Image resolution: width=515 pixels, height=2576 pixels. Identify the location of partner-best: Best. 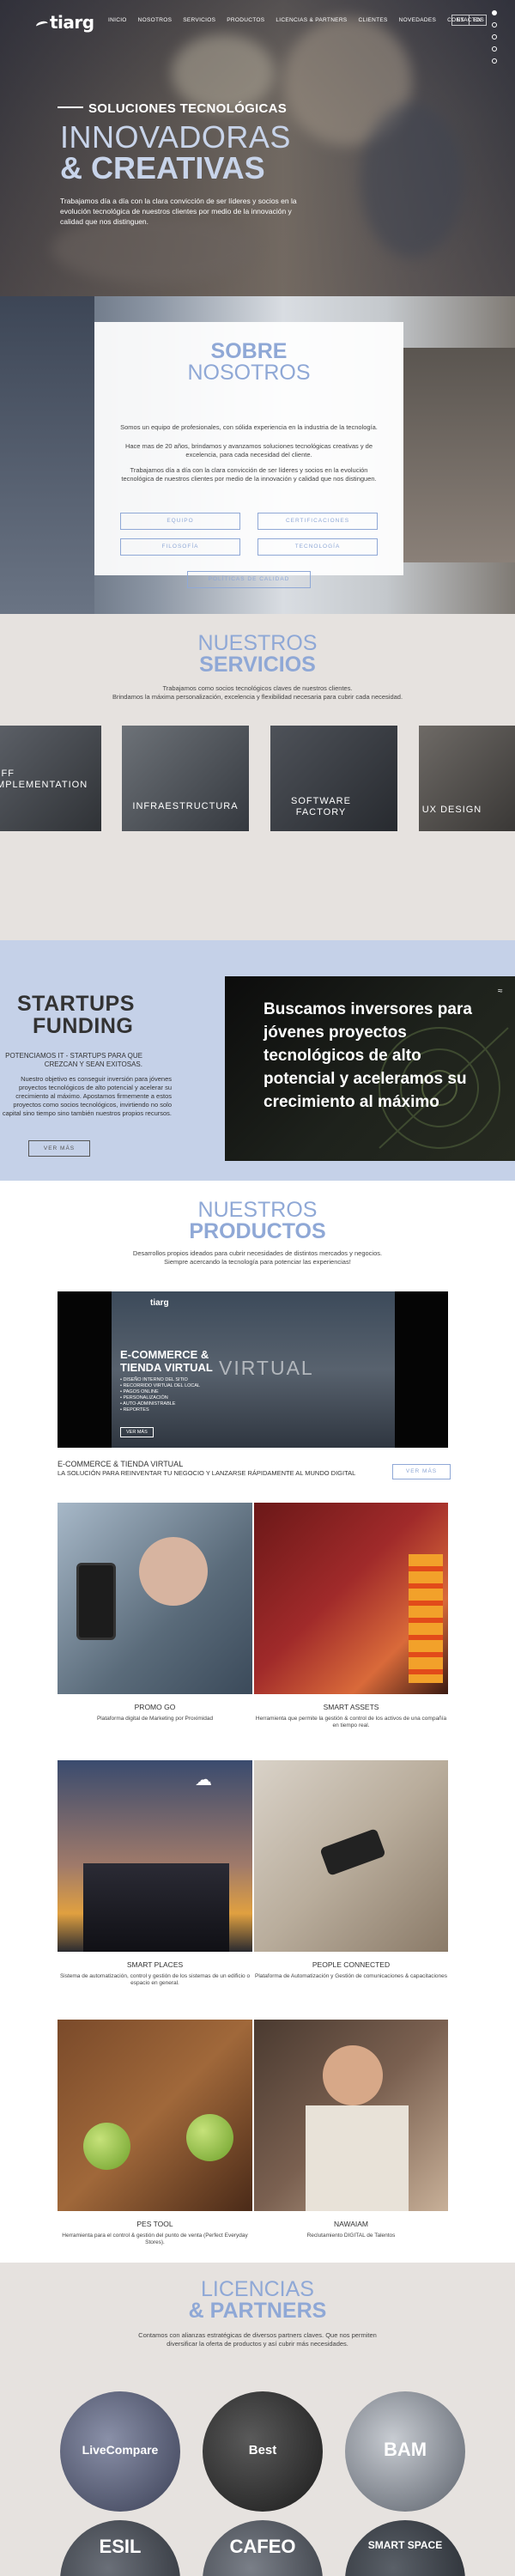
(263, 2451).